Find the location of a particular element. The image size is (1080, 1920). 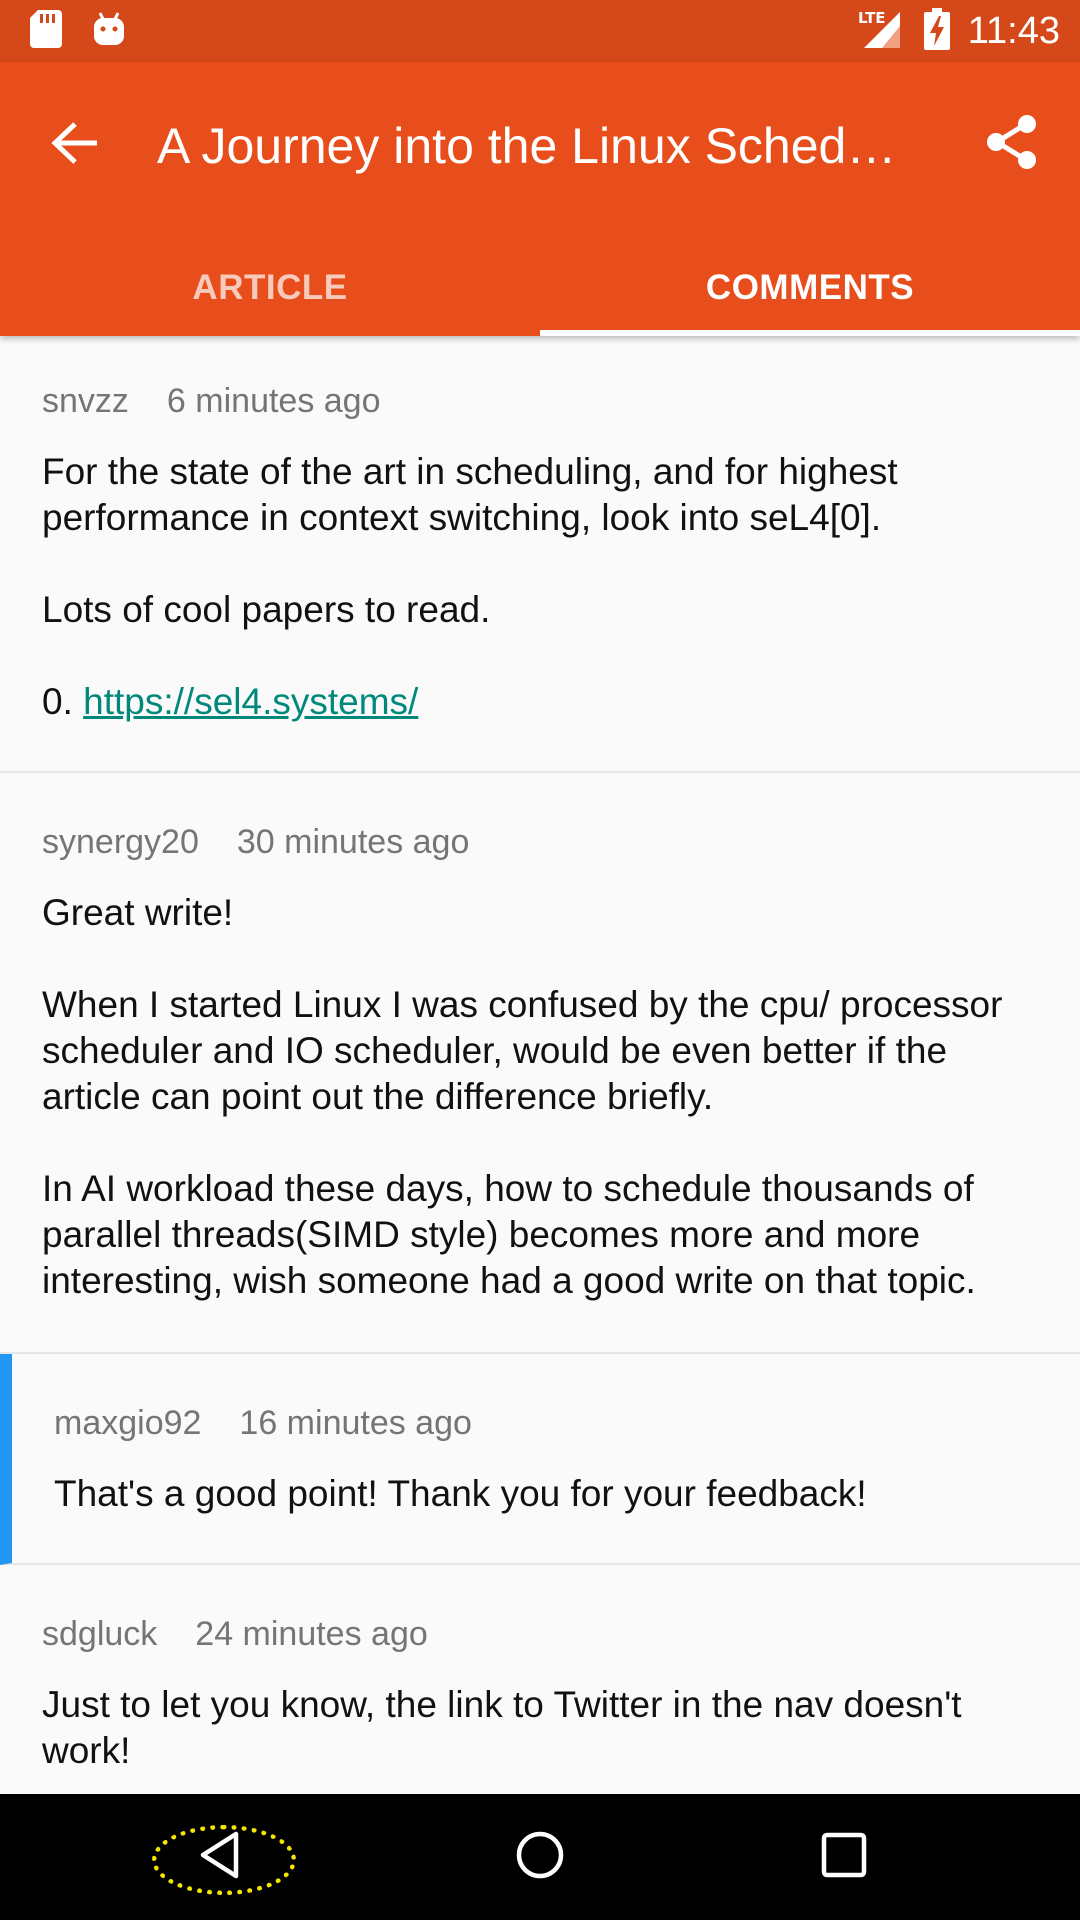

tab-article: ARTICLE is located at coordinates (270, 288).